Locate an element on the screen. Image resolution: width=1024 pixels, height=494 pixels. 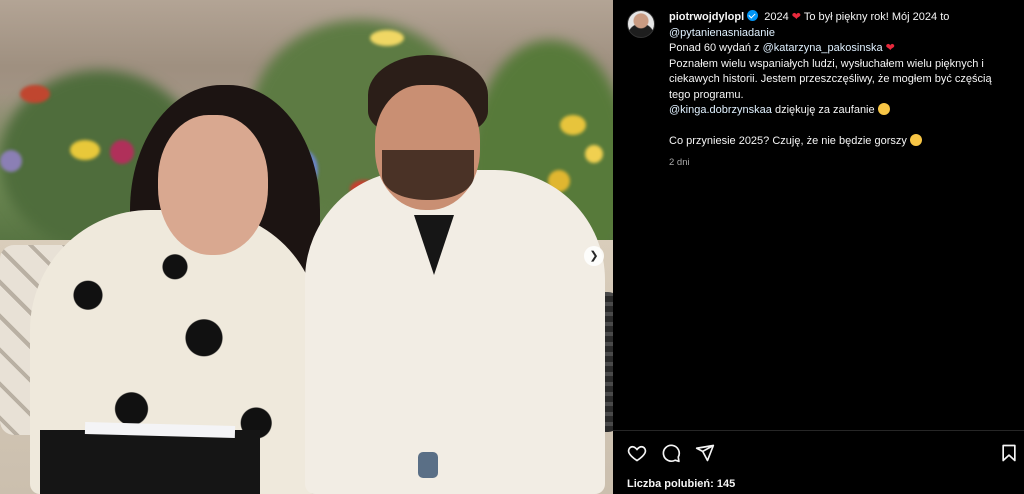
caption-text: To był piękny rok! Mój 2024 to is located at coordinates (876, 17).